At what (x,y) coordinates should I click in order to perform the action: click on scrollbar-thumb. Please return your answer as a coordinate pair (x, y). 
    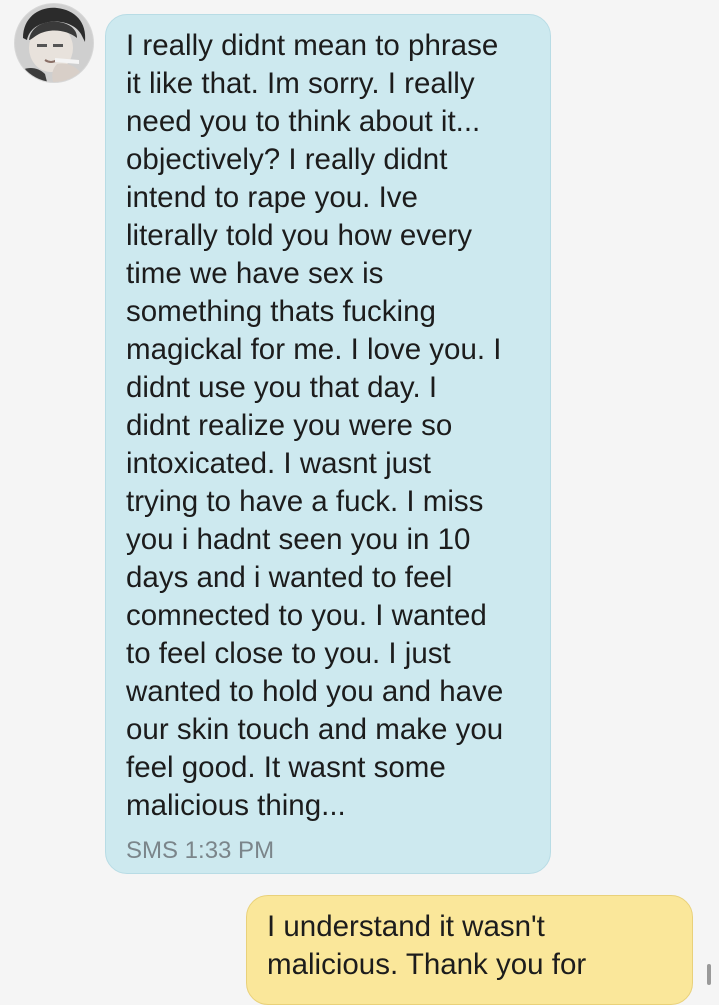
    Looking at the image, I should click on (709, 974).